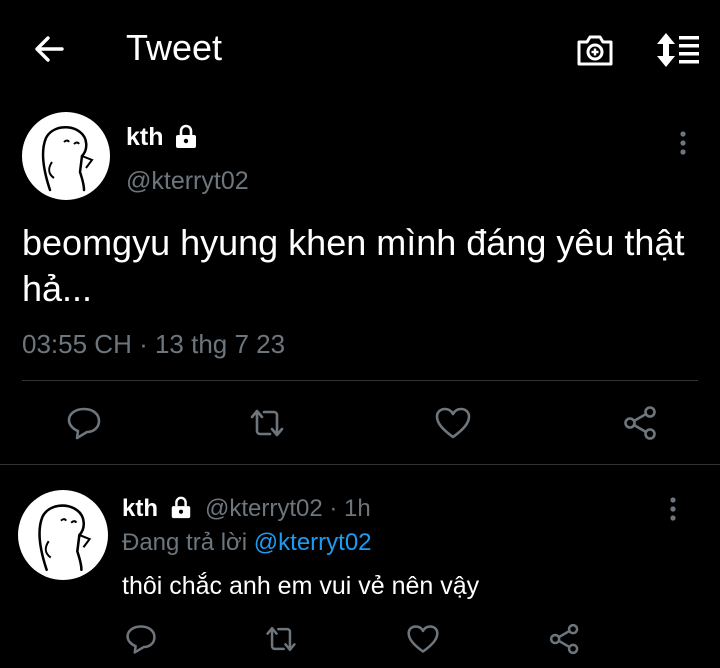  I want to click on back-arrow-icon, so click(49, 49).